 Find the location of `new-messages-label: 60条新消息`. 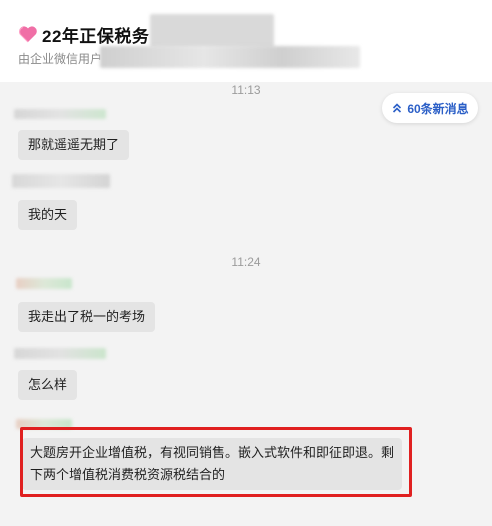

new-messages-label: 60条新消息 is located at coordinates (438, 108).